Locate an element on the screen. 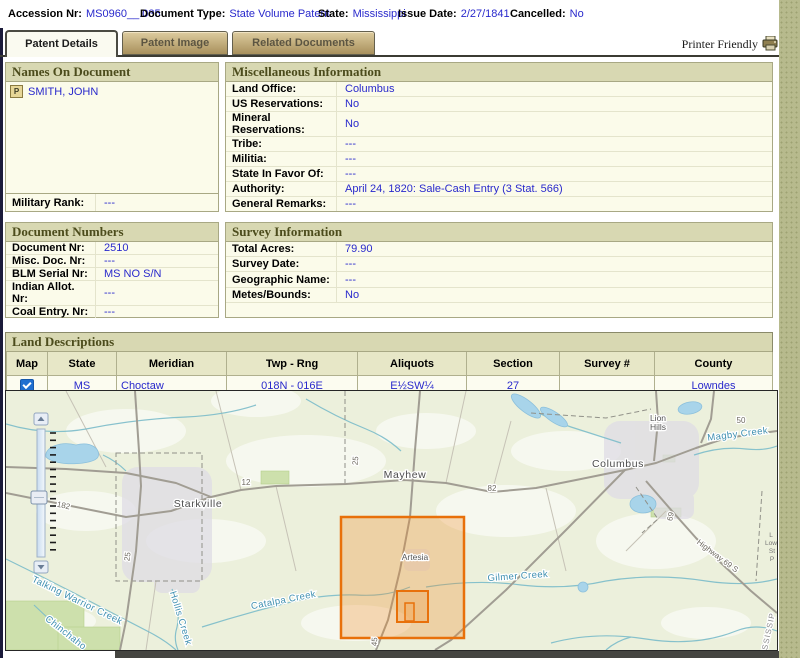  field-label: Misc. Doc. Nr: is located at coordinates (51, 261).